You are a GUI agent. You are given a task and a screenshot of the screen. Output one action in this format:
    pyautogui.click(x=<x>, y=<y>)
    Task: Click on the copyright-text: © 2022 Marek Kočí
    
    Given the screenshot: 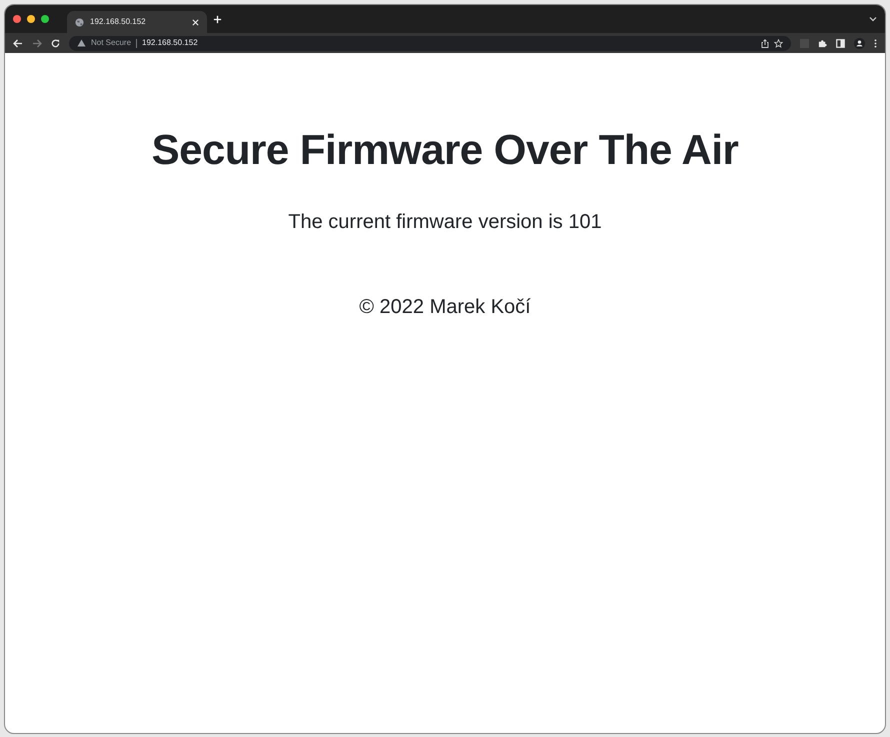 What is the action you would take?
    pyautogui.click(x=445, y=307)
    